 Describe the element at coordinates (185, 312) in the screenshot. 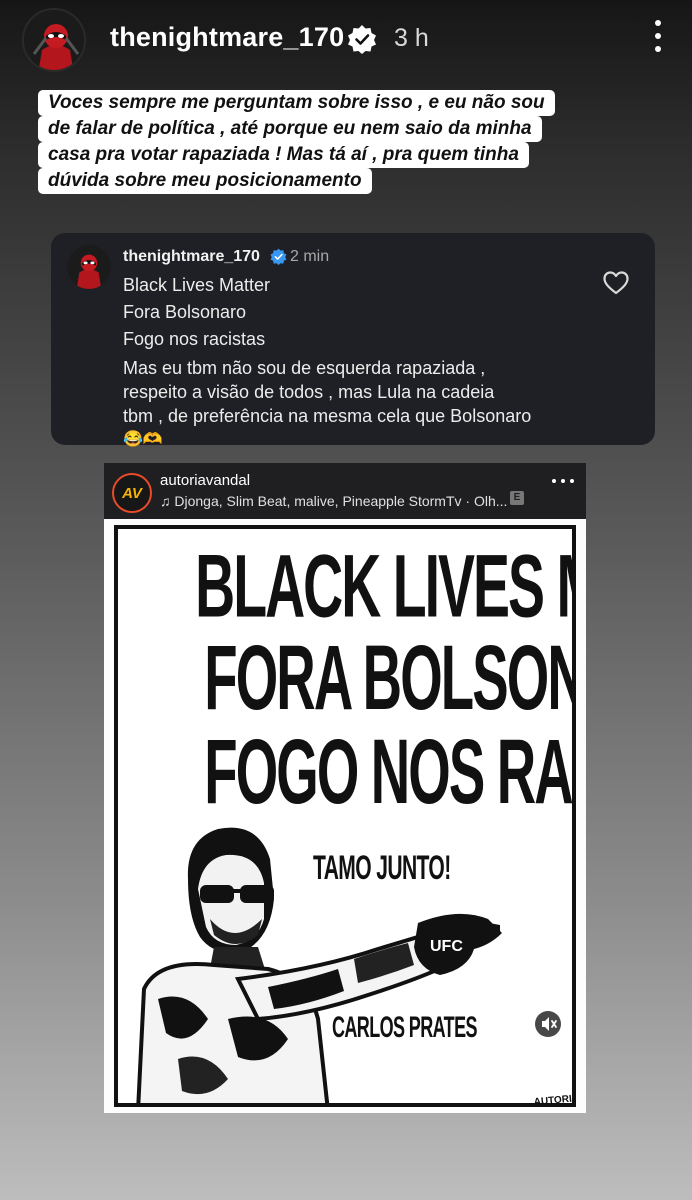

I see `comment-line: Fora Bolsonaro` at that location.